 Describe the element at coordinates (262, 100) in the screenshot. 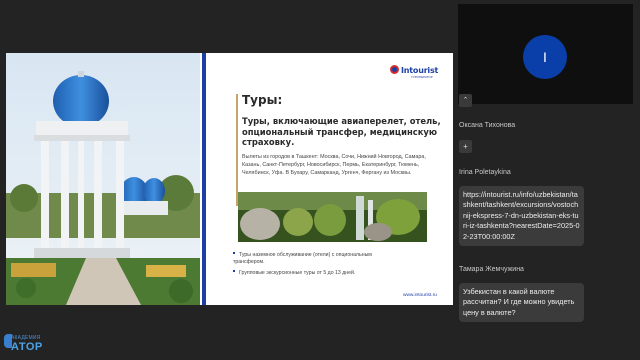

I see `slide-title: Туры:` at that location.